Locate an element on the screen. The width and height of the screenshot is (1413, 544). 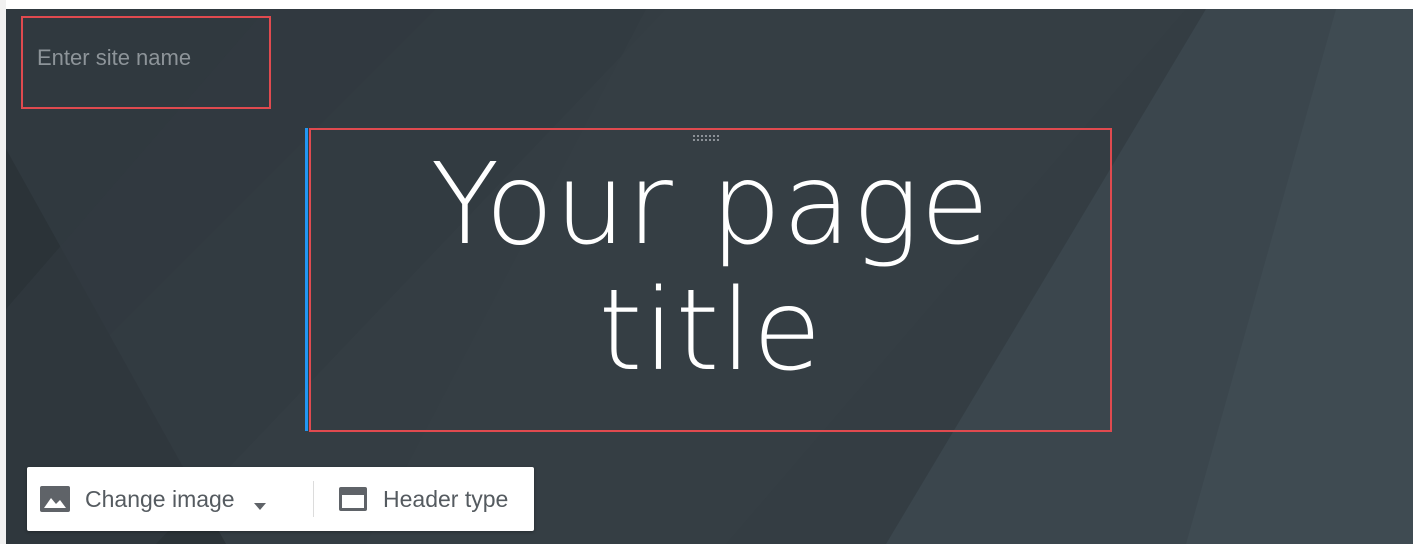
header-type-button: Header type is located at coordinates (432, 499).